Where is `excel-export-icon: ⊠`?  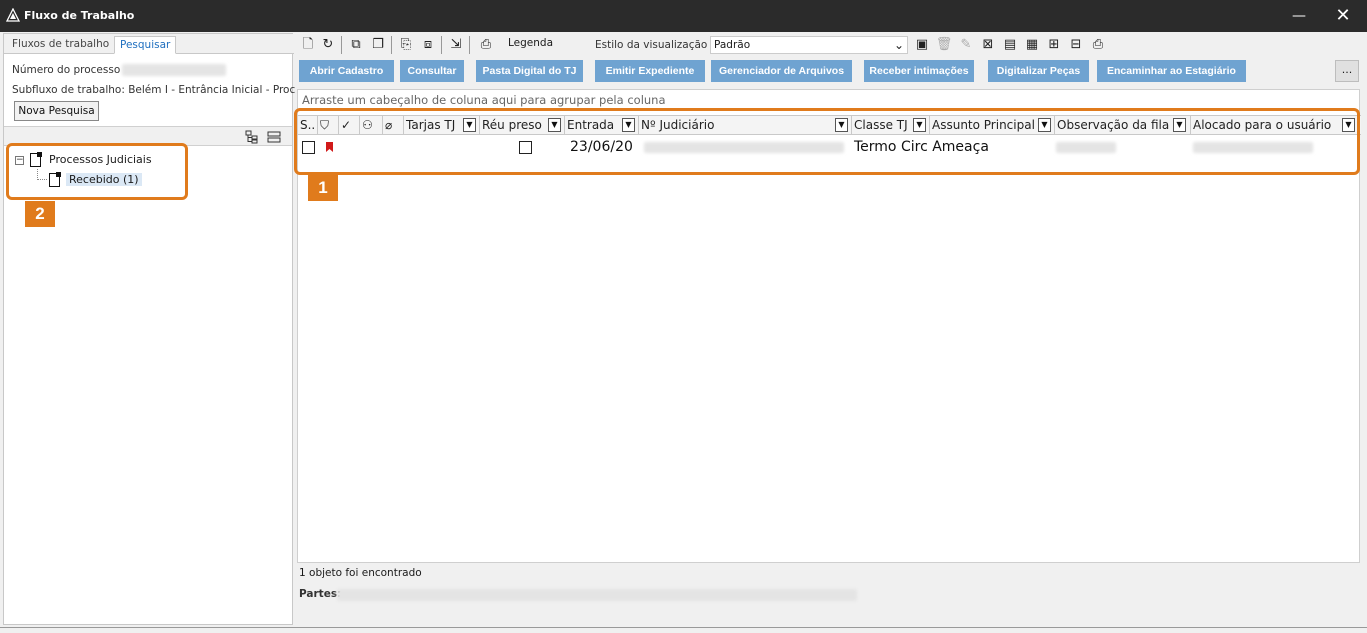 excel-export-icon: ⊠ is located at coordinates (988, 45).